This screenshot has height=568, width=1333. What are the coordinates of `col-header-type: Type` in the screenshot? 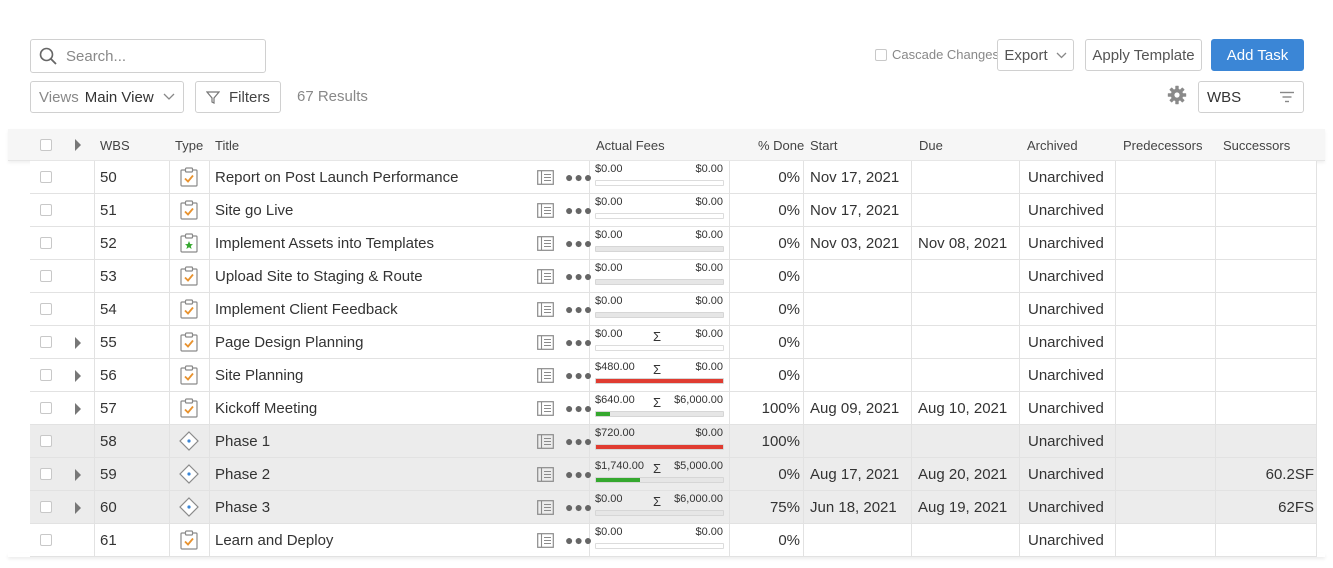 It's located at (189, 145).